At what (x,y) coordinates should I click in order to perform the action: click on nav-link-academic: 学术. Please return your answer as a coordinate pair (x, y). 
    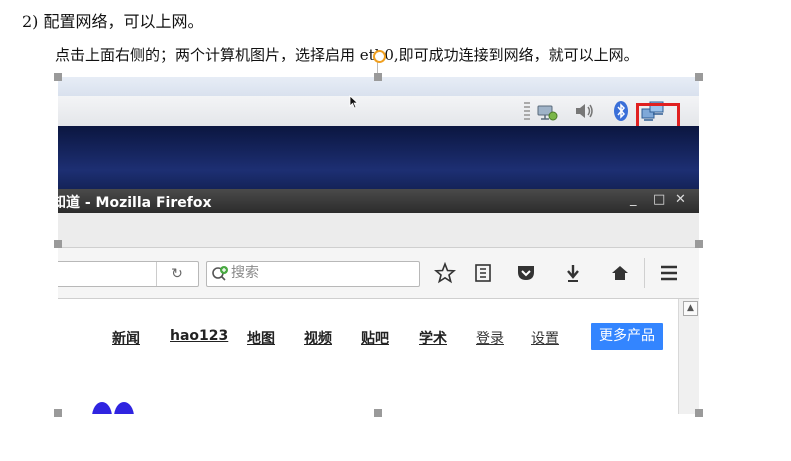
    Looking at the image, I should click on (433, 338).